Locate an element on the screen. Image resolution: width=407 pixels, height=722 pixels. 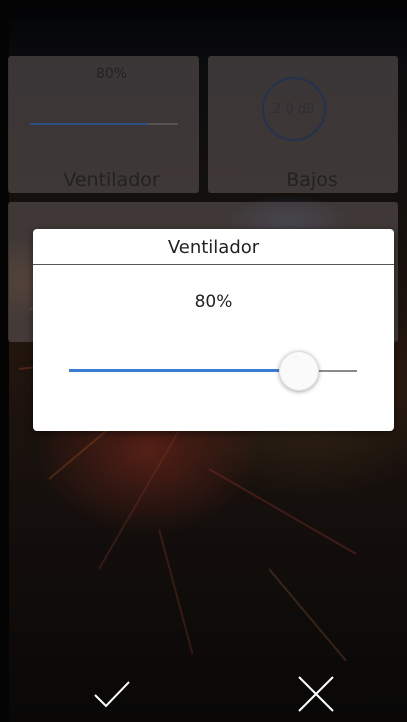
slider-thumb is located at coordinates (299, 371).